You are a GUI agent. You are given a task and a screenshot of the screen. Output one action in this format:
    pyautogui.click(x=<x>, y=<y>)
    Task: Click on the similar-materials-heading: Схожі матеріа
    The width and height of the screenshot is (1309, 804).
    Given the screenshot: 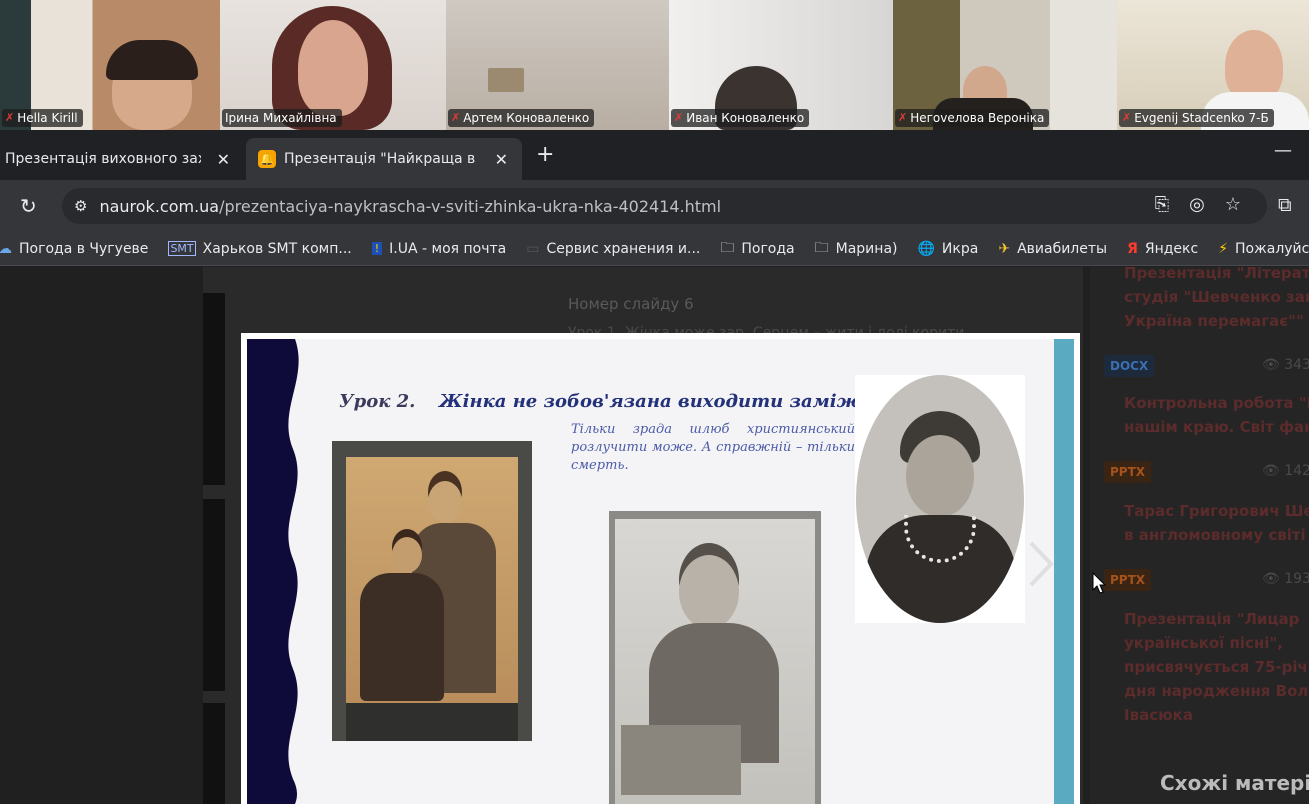 What is the action you would take?
    pyautogui.click(x=1234, y=783)
    